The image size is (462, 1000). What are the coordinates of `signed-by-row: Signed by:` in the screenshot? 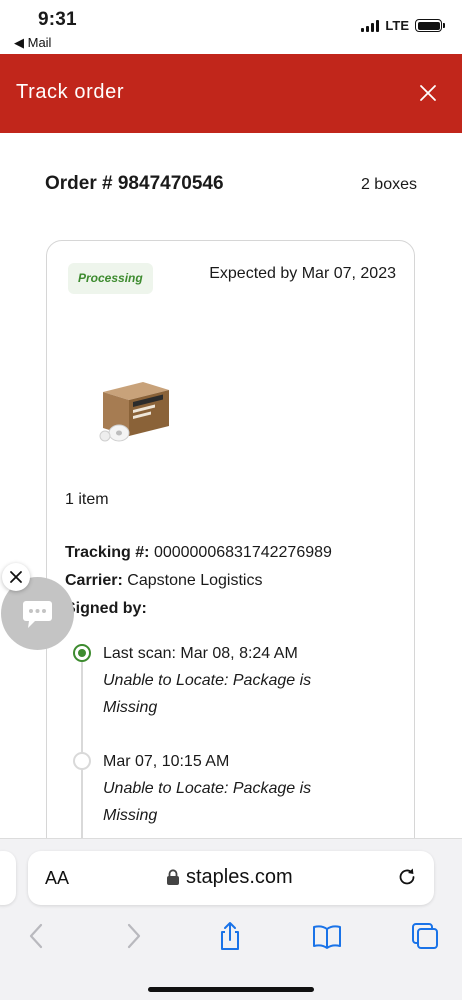 It's located at (198, 609).